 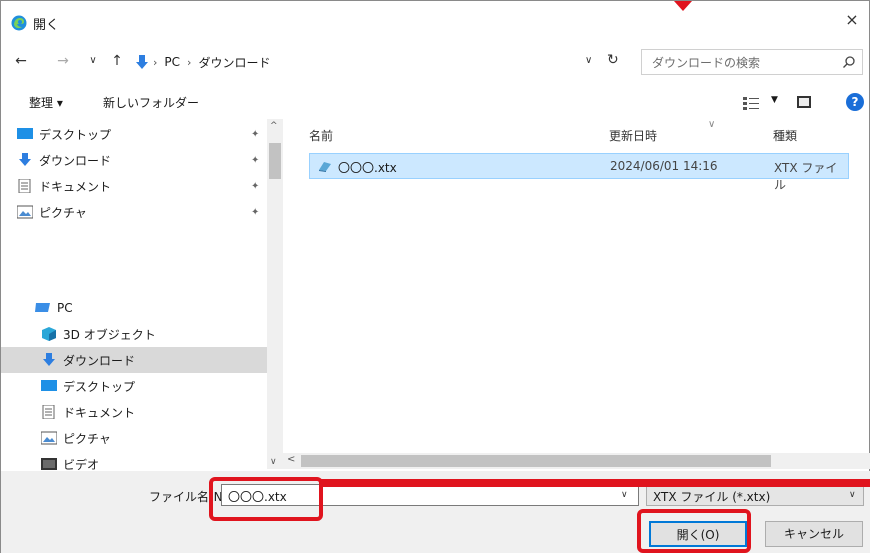 What do you see at coordinates (321, 135) in the screenshot?
I see `column-header-name: 名前` at bounding box center [321, 135].